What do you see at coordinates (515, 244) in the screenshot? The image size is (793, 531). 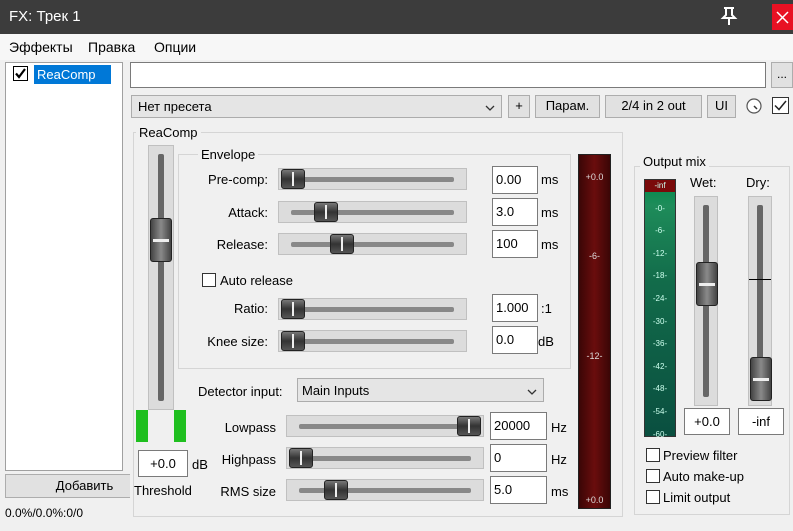 I see `release-value: 100` at bounding box center [515, 244].